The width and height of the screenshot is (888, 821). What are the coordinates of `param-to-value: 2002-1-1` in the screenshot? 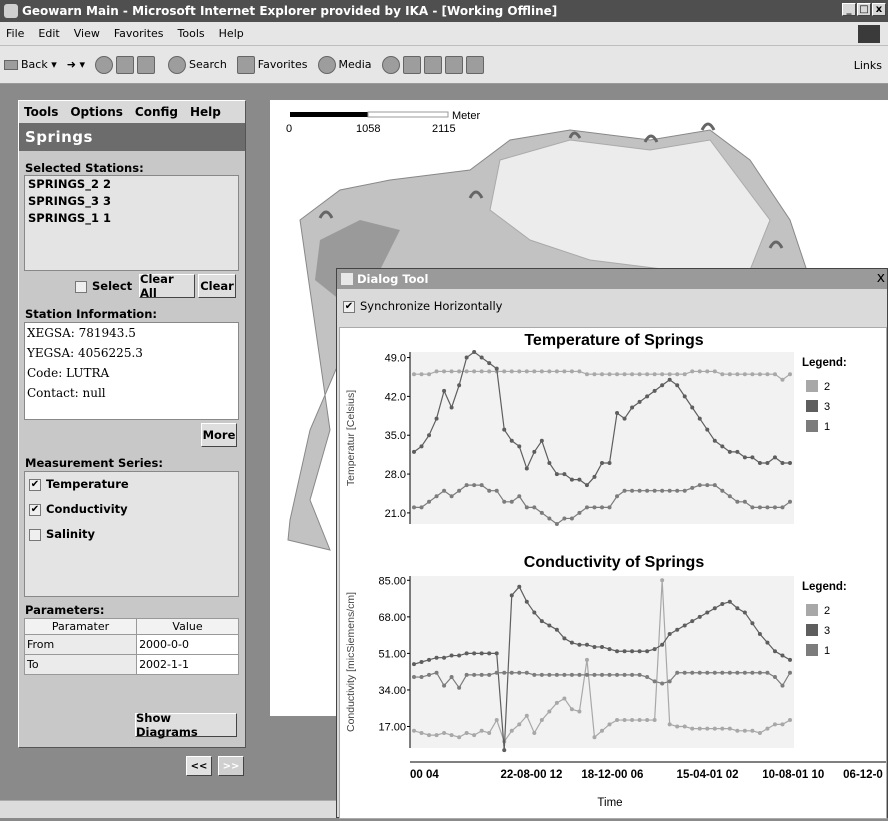 It's located at (187, 664).